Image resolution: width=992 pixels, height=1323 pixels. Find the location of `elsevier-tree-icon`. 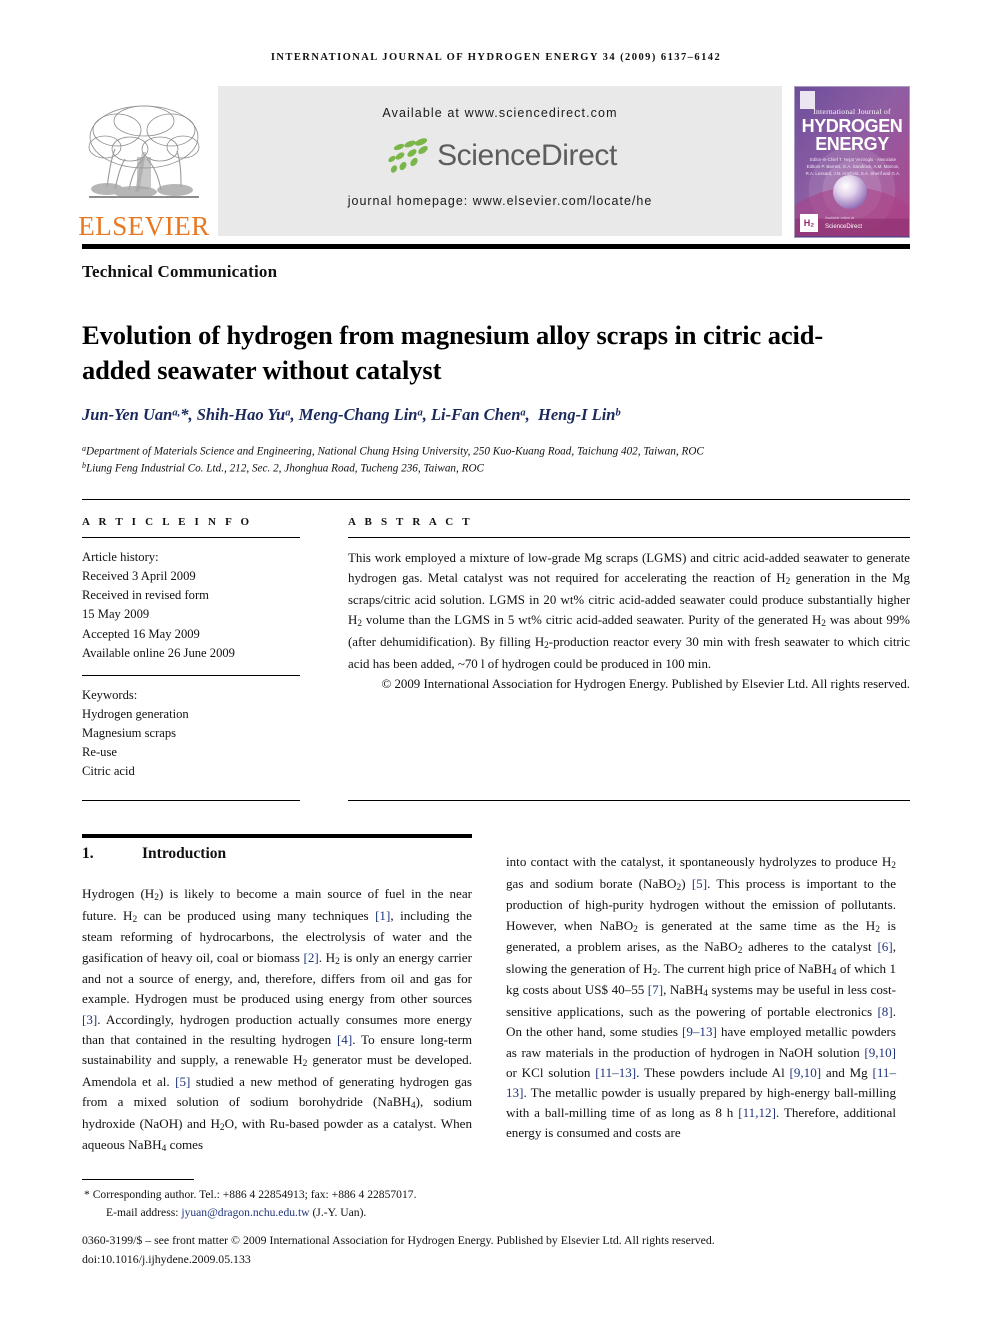

elsevier-tree-icon is located at coordinates (144, 151).